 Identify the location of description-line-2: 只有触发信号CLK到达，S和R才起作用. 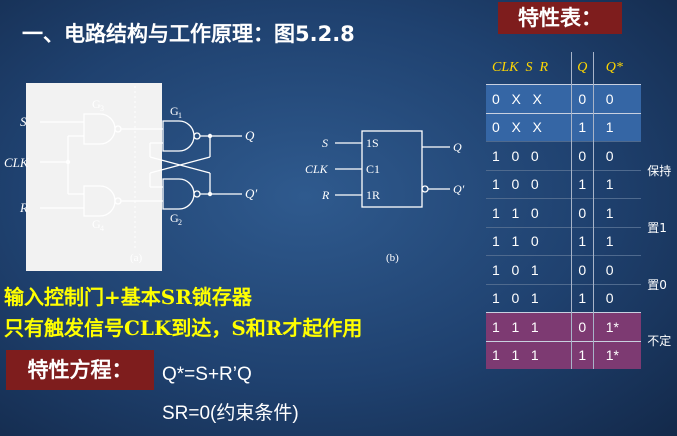
(183, 328).